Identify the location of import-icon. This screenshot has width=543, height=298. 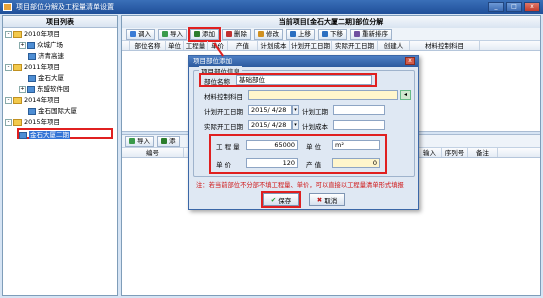
(133, 34).